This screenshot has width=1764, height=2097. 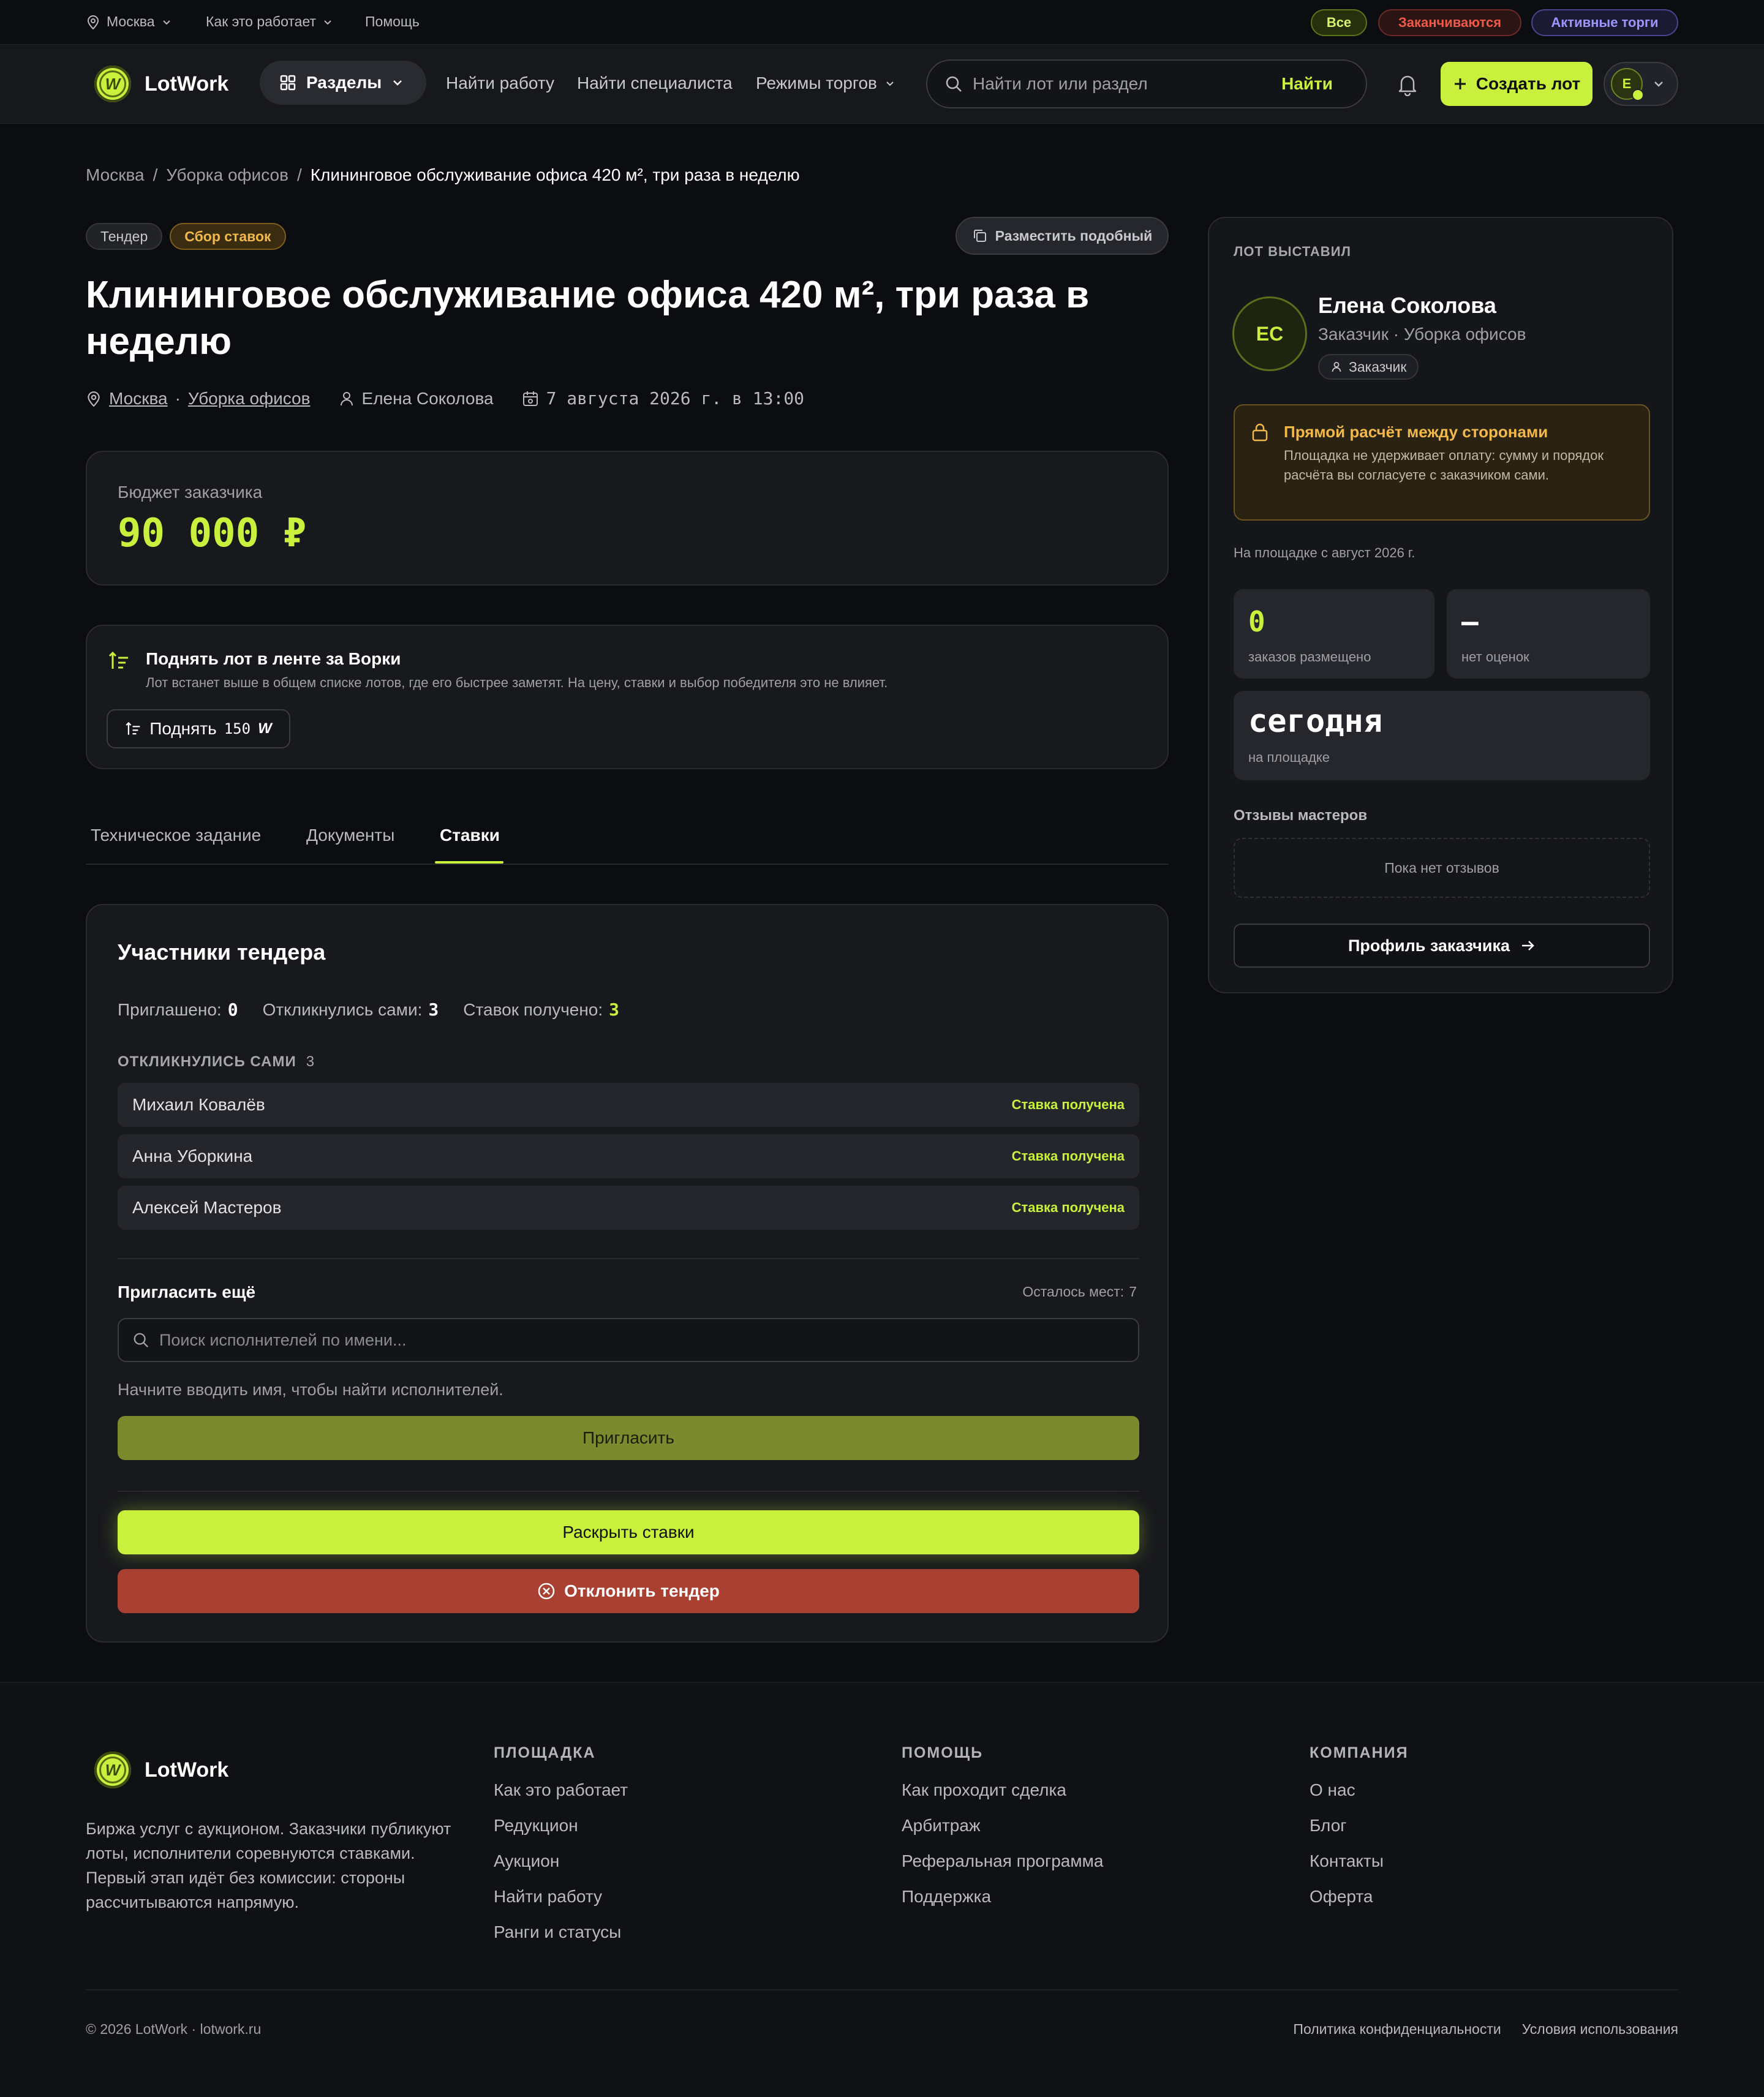 What do you see at coordinates (1449, 22) in the screenshot?
I see `filter-ending: Заканчиваются` at bounding box center [1449, 22].